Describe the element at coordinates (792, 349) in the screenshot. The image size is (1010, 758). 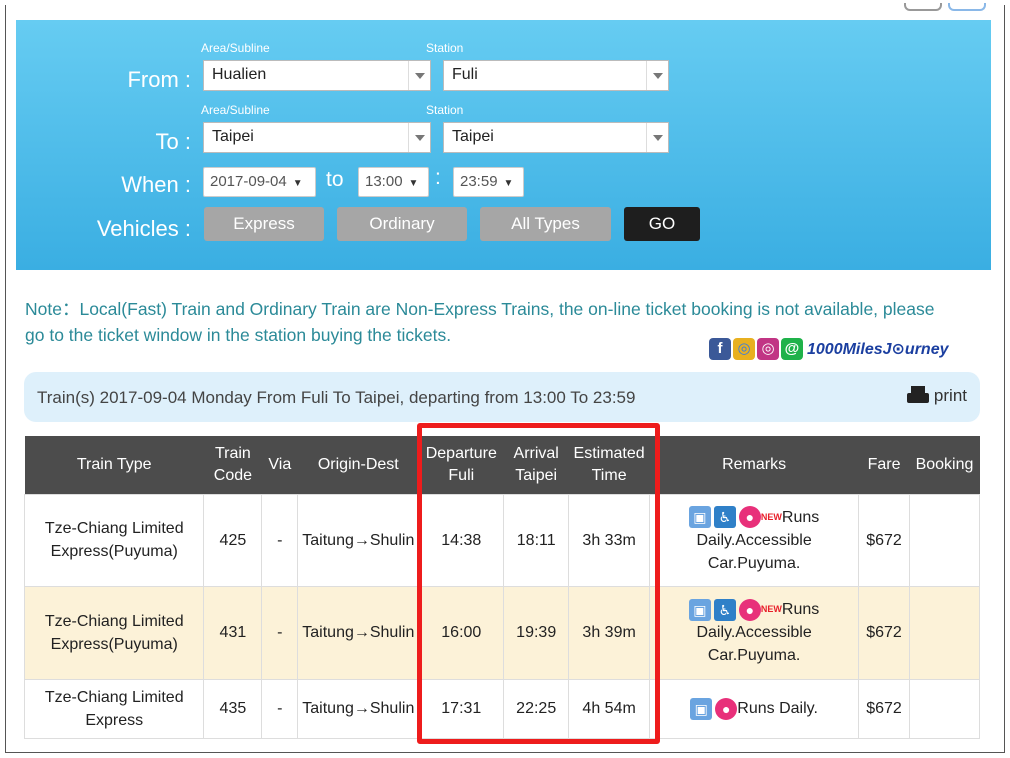
I see `line-icon: @` at that location.